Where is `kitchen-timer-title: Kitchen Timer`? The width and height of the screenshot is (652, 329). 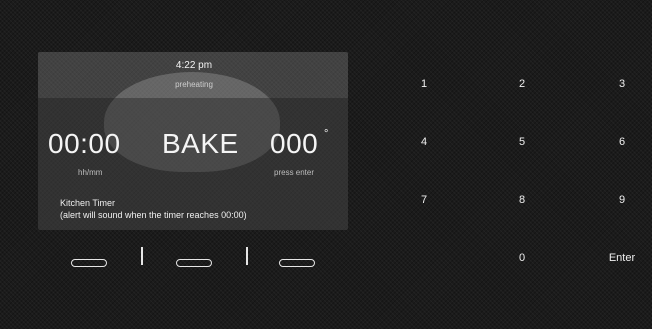
kitchen-timer-title: Kitchen Timer is located at coordinates (88, 203).